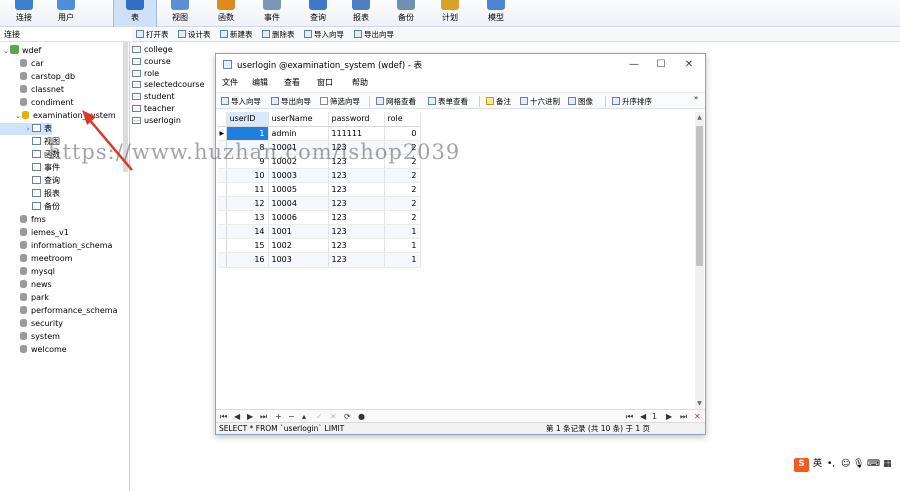 The height and width of the screenshot is (491, 900). I want to click on table-row: 15 1002 123 1, so click(319, 246).